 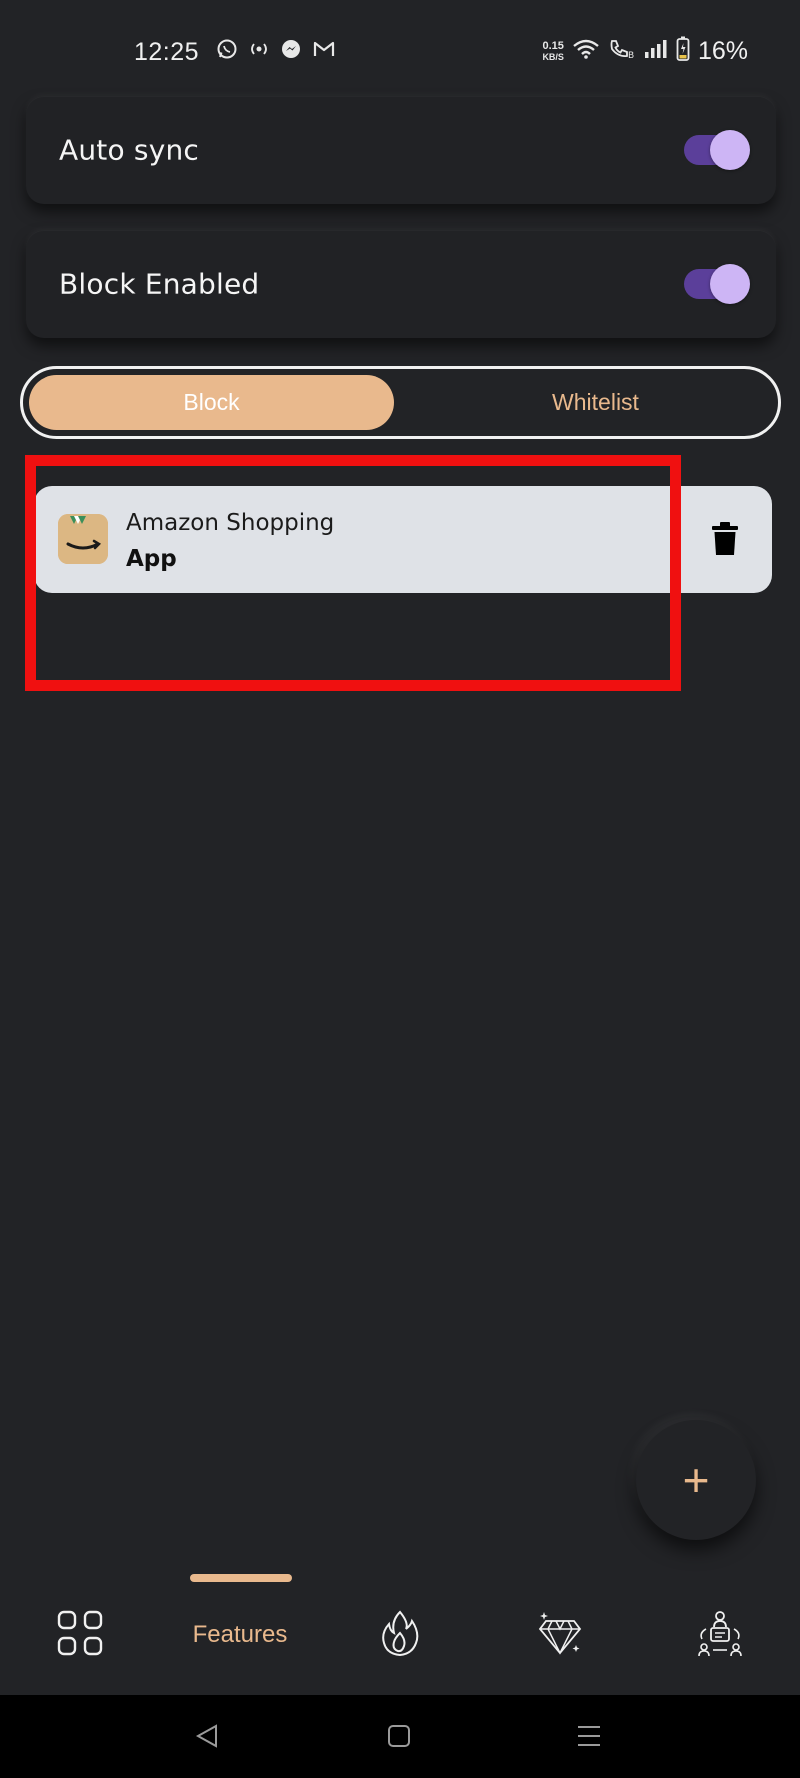 I want to click on whatsapp-icon, so click(x=227, y=49).